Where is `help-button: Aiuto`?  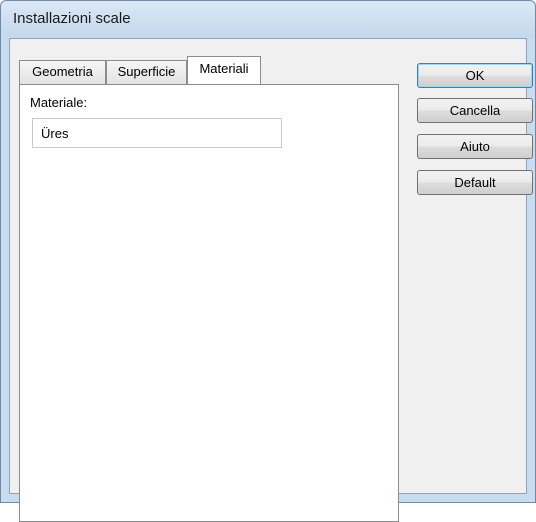 help-button: Aiuto is located at coordinates (475, 146).